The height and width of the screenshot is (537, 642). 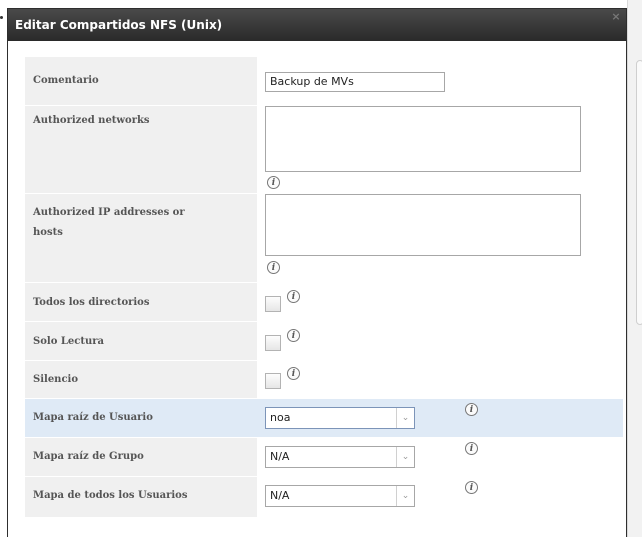 I want to click on row-maproot-group: Mapa raíz de Grupo N/A ⌄ i, so click(x=324, y=457).